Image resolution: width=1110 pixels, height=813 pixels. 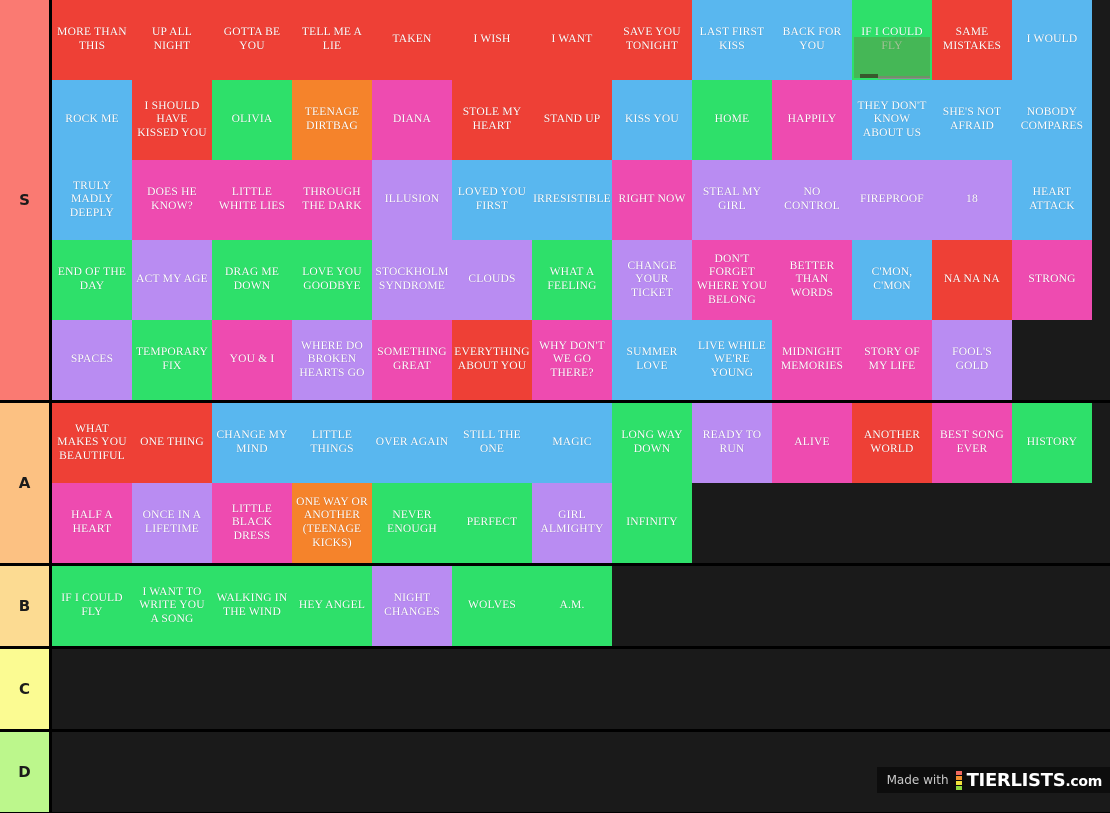 I want to click on tier-item: TEENAGE DIRTBAG, so click(x=332, y=120).